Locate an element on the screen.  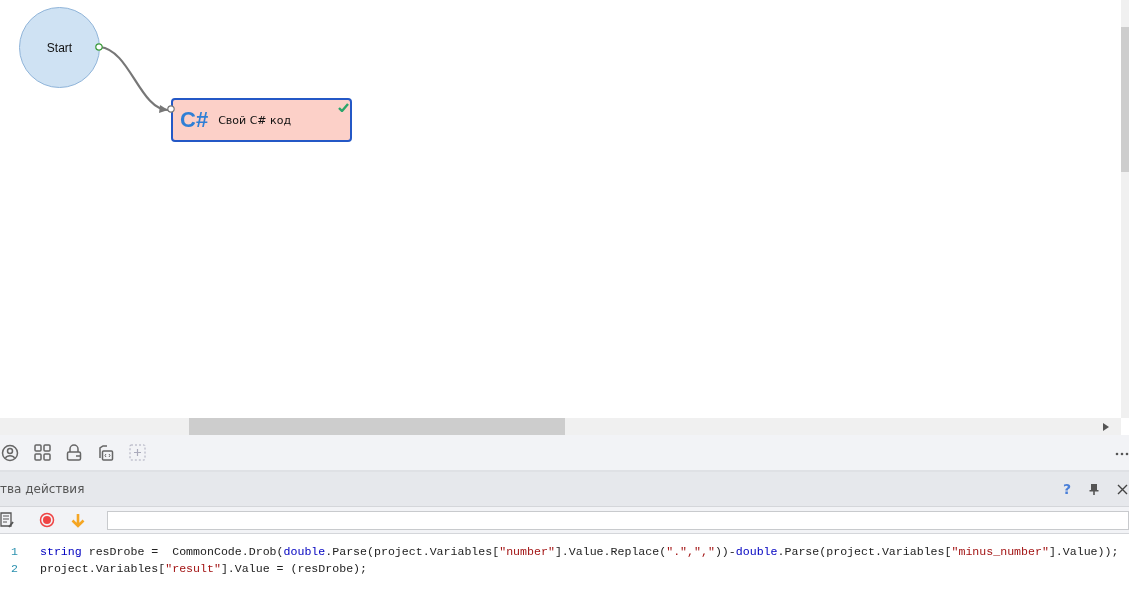
line-number: 2 is located at coordinates (14, 569).